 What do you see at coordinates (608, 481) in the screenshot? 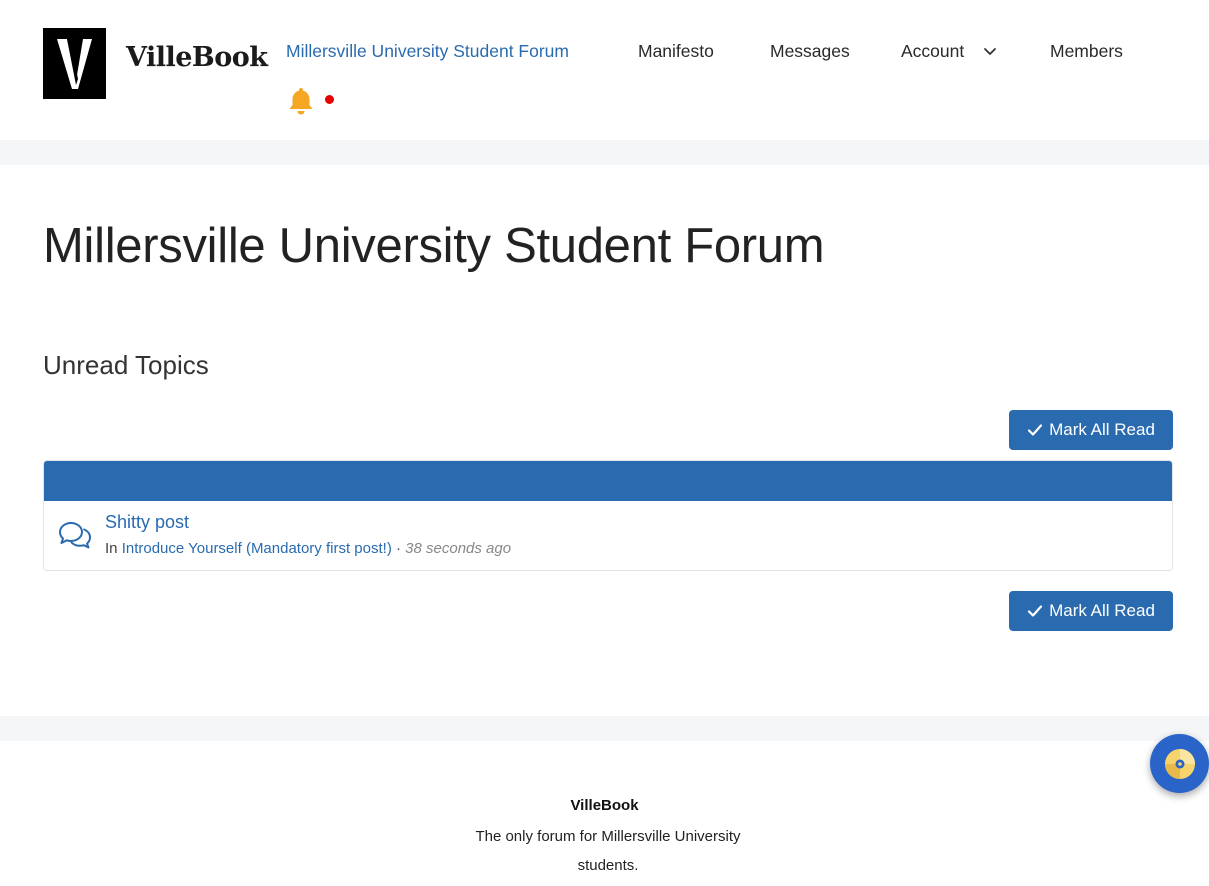
I see `topic-list-header` at bounding box center [608, 481].